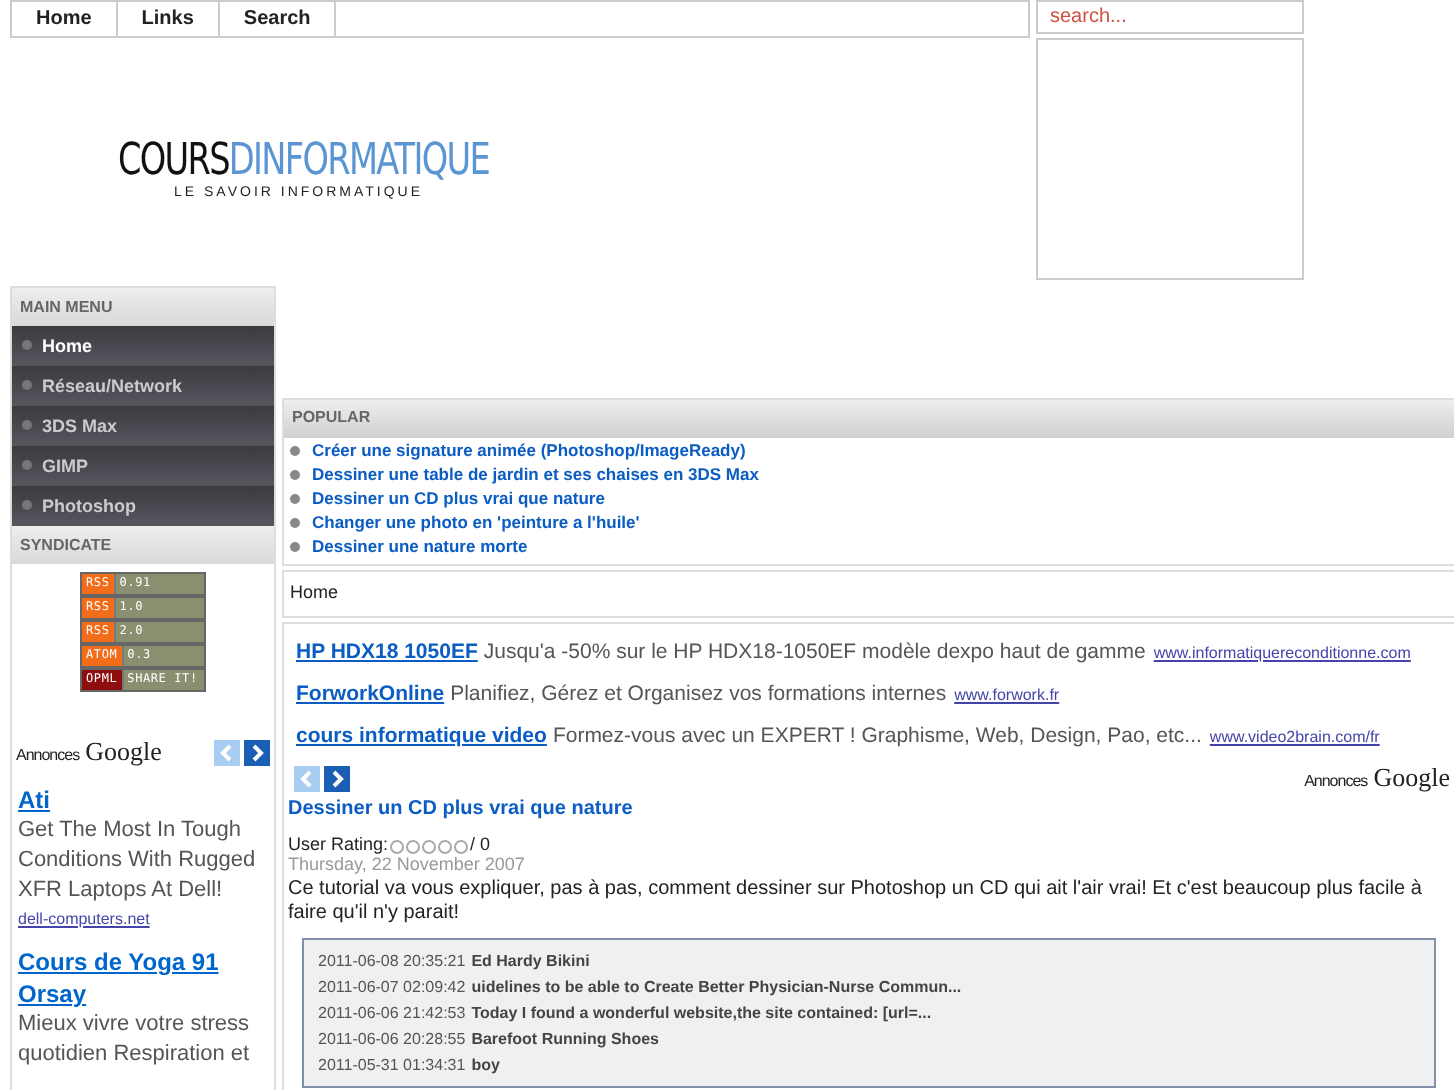 Image resolution: width=1454 pixels, height=1090 pixels. Describe the element at coordinates (84, 919) in the screenshot. I see `ad-url-link: dell-computers.net` at that location.